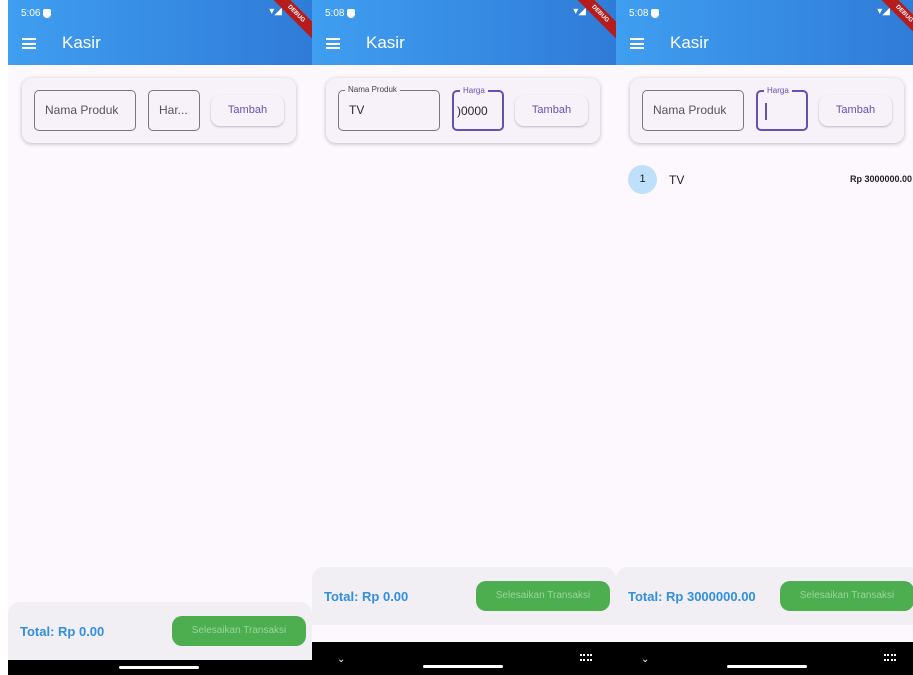 The height and width of the screenshot is (675, 913). What do you see at coordinates (692, 596) in the screenshot?
I see `total-label: Total: Rp 3000000.00` at bounding box center [692, 596].